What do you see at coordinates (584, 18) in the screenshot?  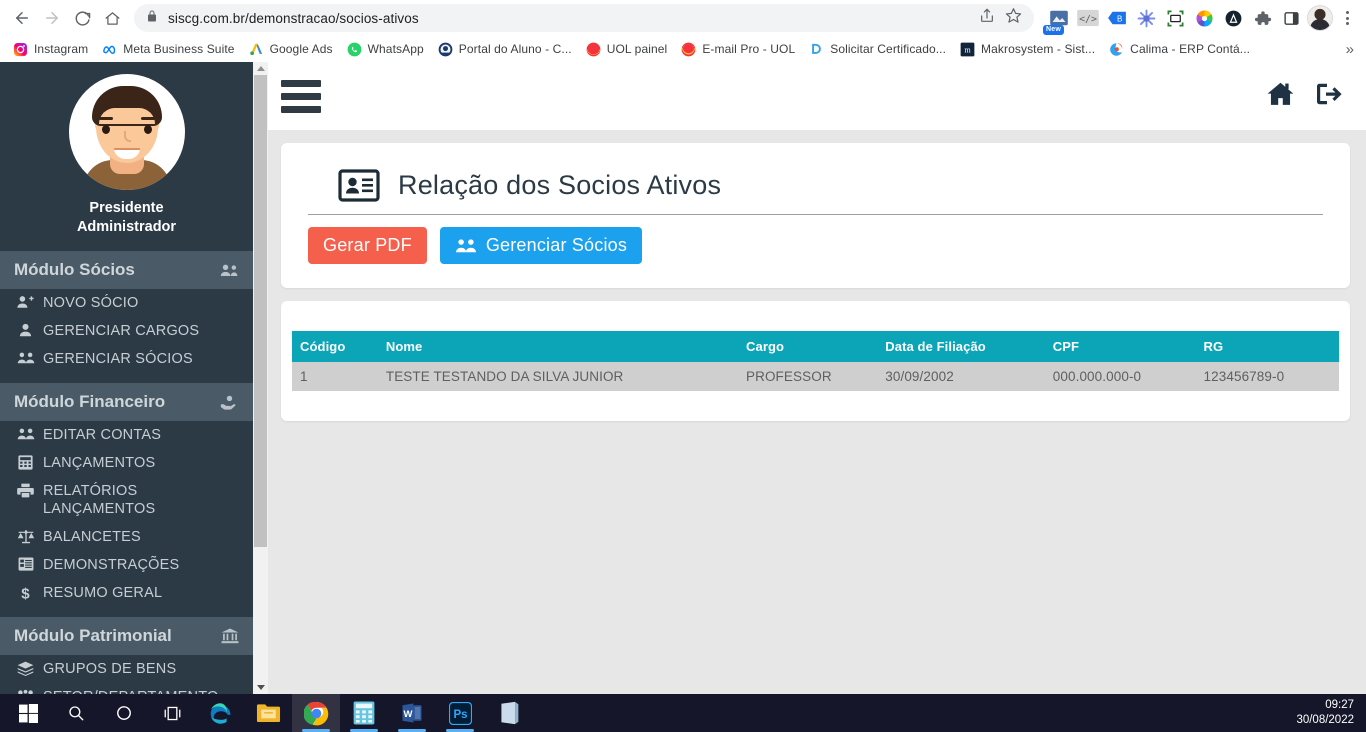 I see `address-bar: siscg.com.br/demonstracao/socios-ativos` at bounding box center [584, 18].